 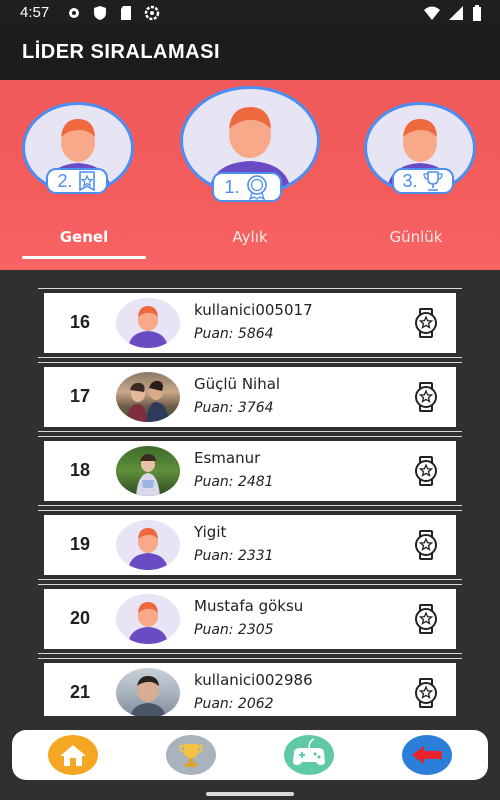 What do you see at coordinates (77, 181) in the screenshot?
I see `podium-rank-second: 2.` at bounding box center [77, 181].